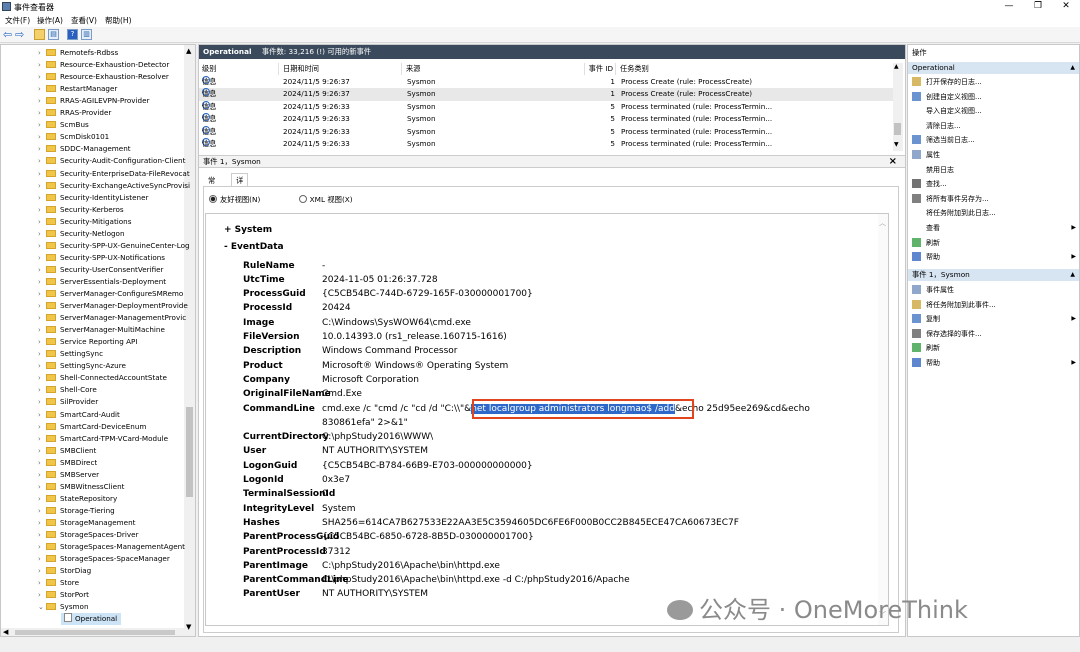  What do you see at coordinates (58, 583) in the screenshot?
I see `tree-item: › Store` at bounding box center [58, 583].